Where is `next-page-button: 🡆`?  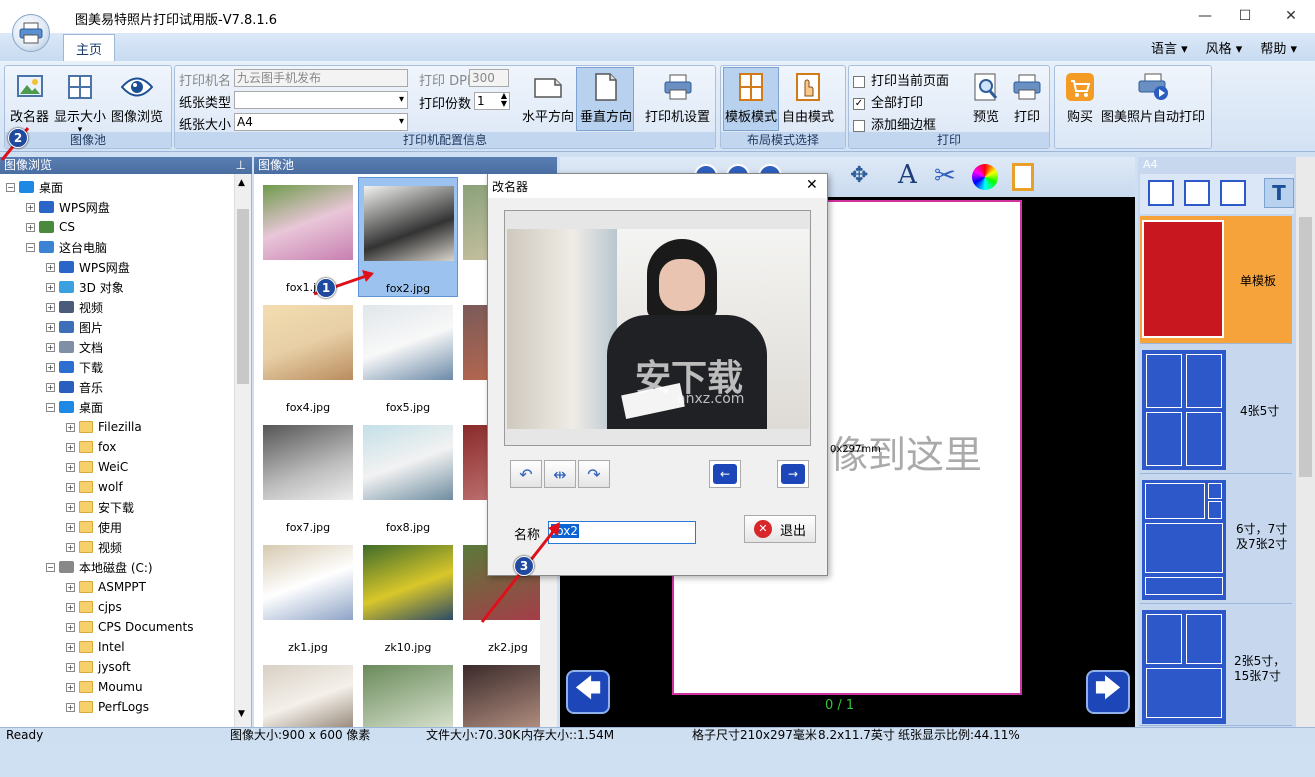 next-page-button: 🡆 is located at coordinates (1108, 692).